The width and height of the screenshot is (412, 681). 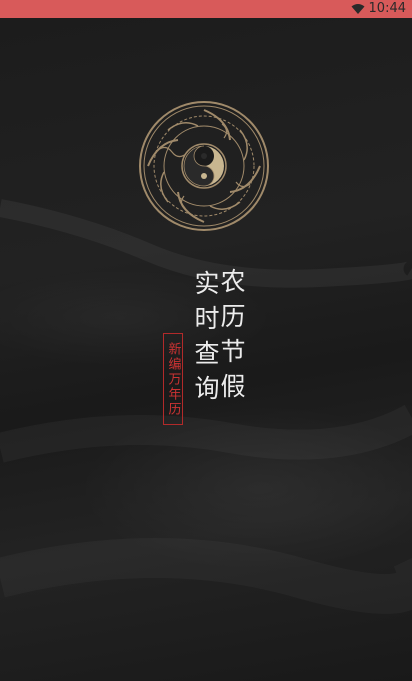 What do you see at coordinates (358, 9) in the screenshot?
I see `wifi-icon` at bounding box center [358, 9].